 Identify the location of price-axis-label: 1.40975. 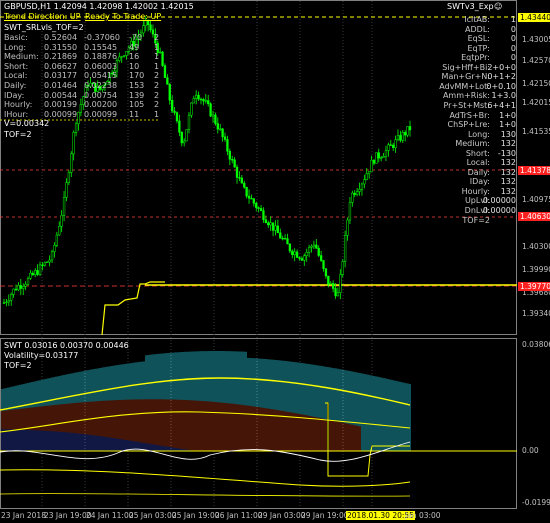
(536, 199).